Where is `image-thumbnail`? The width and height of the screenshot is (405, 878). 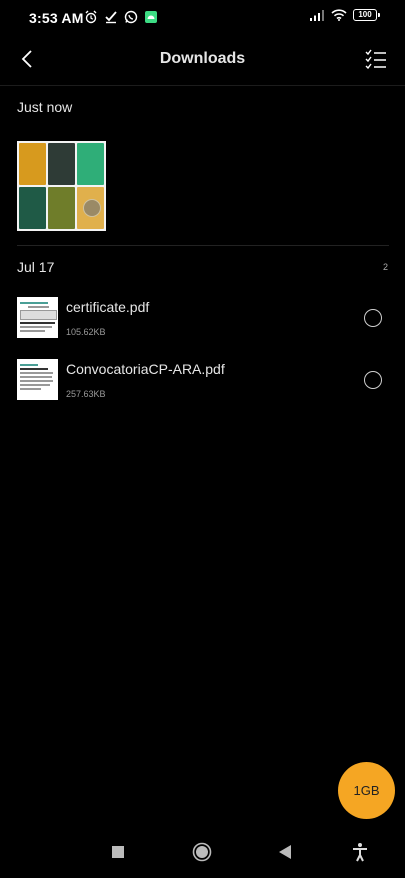 image-thumbnail is located at coordinates (61, 186).